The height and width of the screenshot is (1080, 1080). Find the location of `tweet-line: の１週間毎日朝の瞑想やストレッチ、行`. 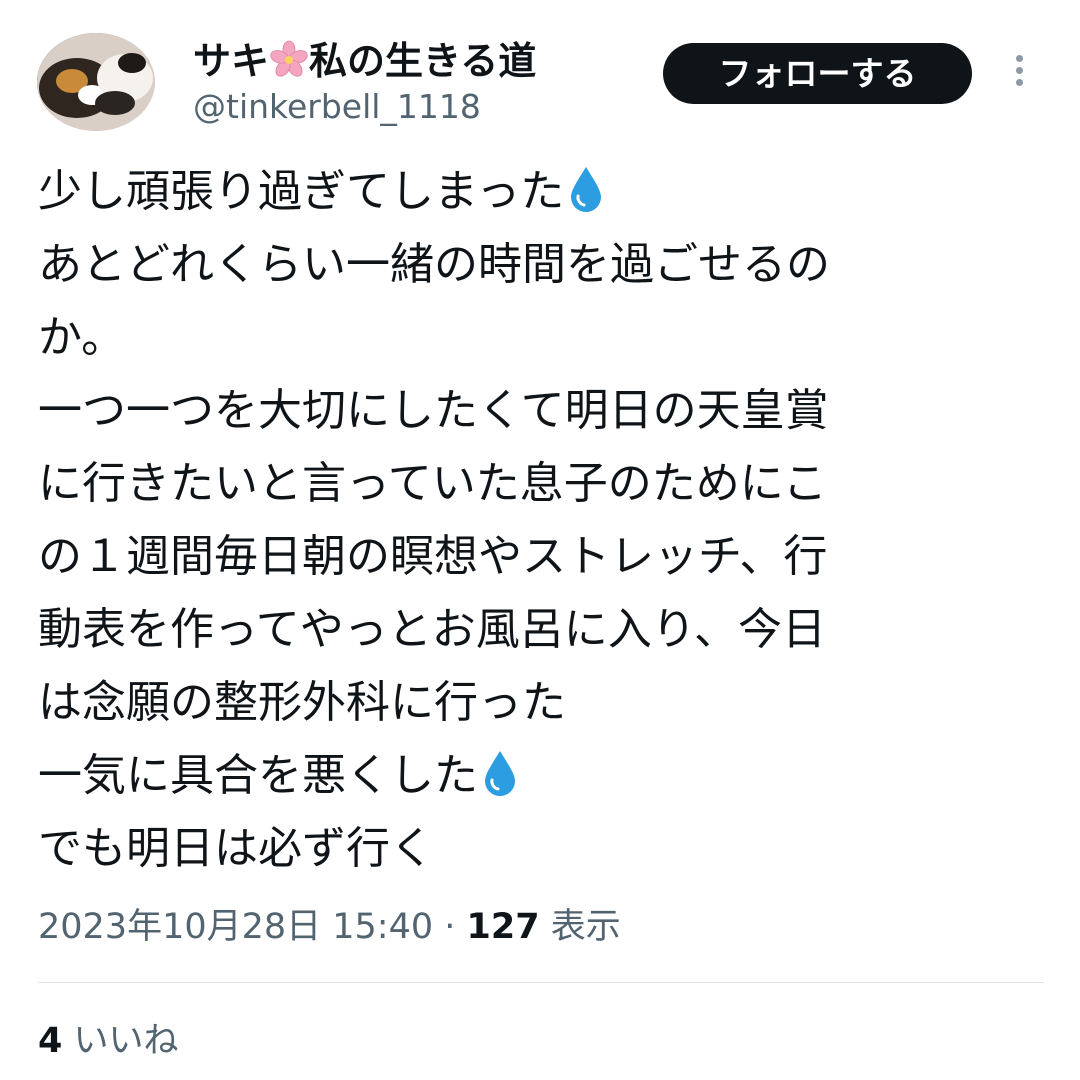

tweet-line: の１週間毎日朝の瞑想やストレッチ、行 is located at coordinates (433, 556).